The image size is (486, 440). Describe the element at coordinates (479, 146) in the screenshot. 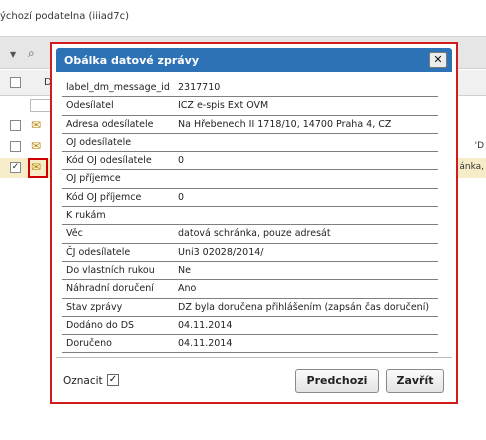

I see `row-tail-text: 'D` at that location.